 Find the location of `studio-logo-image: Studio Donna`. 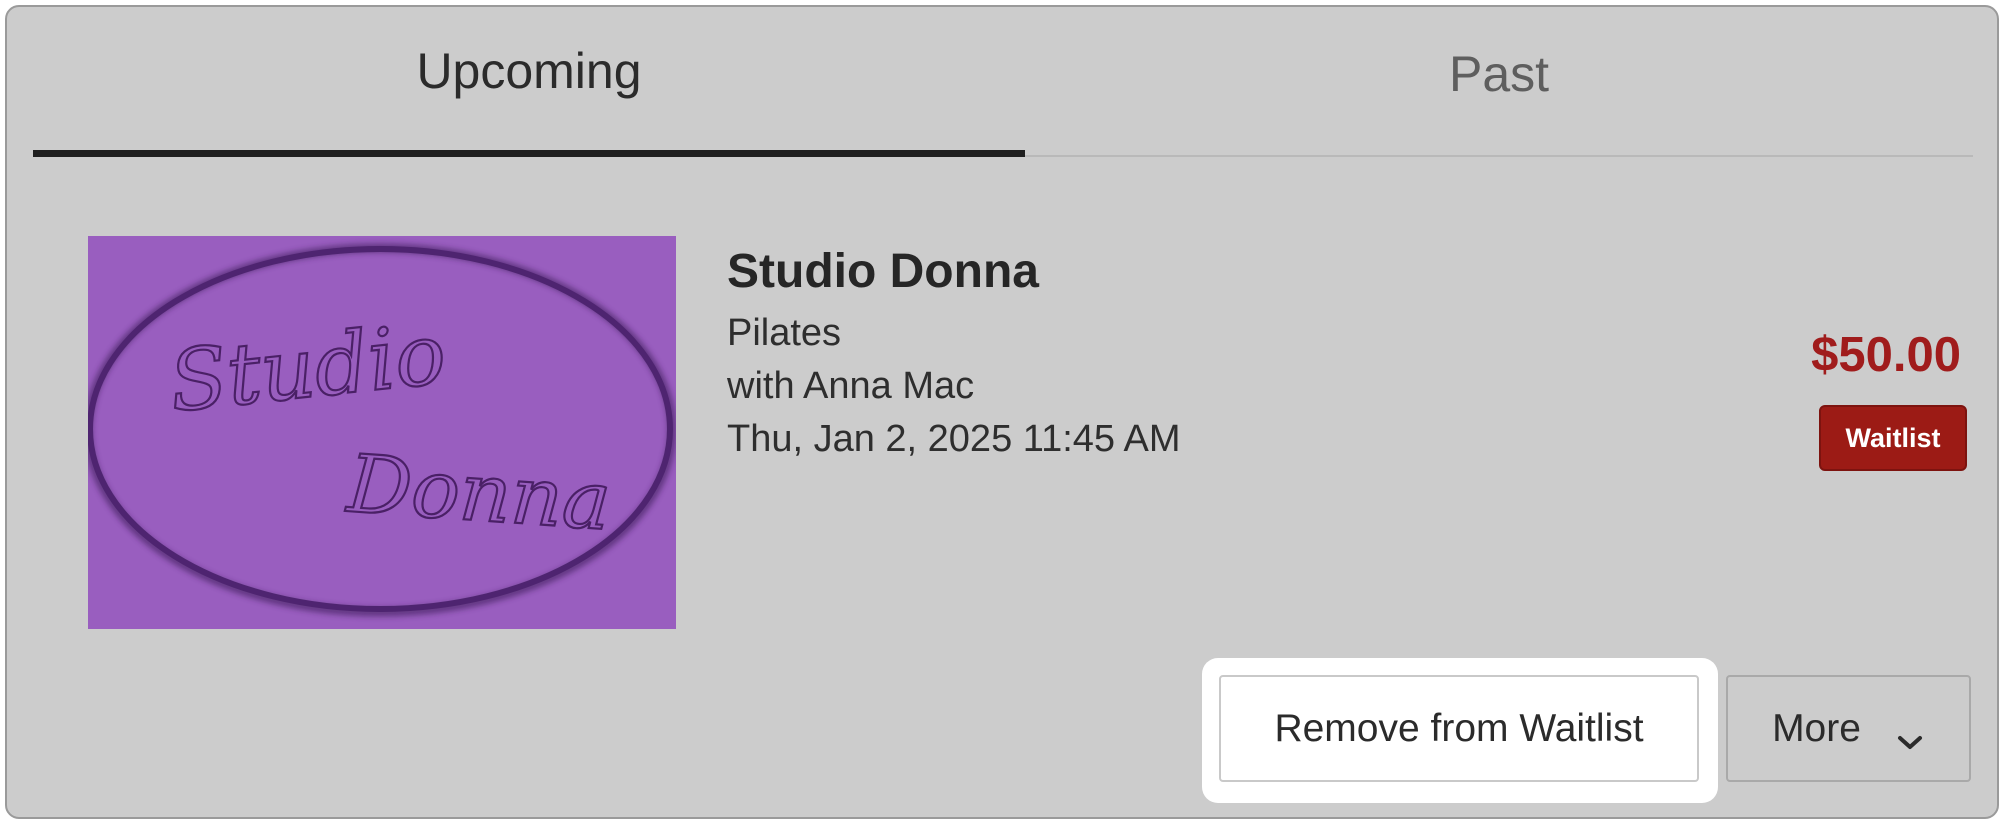

studio-logo-image: Studio Donna is located at coordinates (382, 432).